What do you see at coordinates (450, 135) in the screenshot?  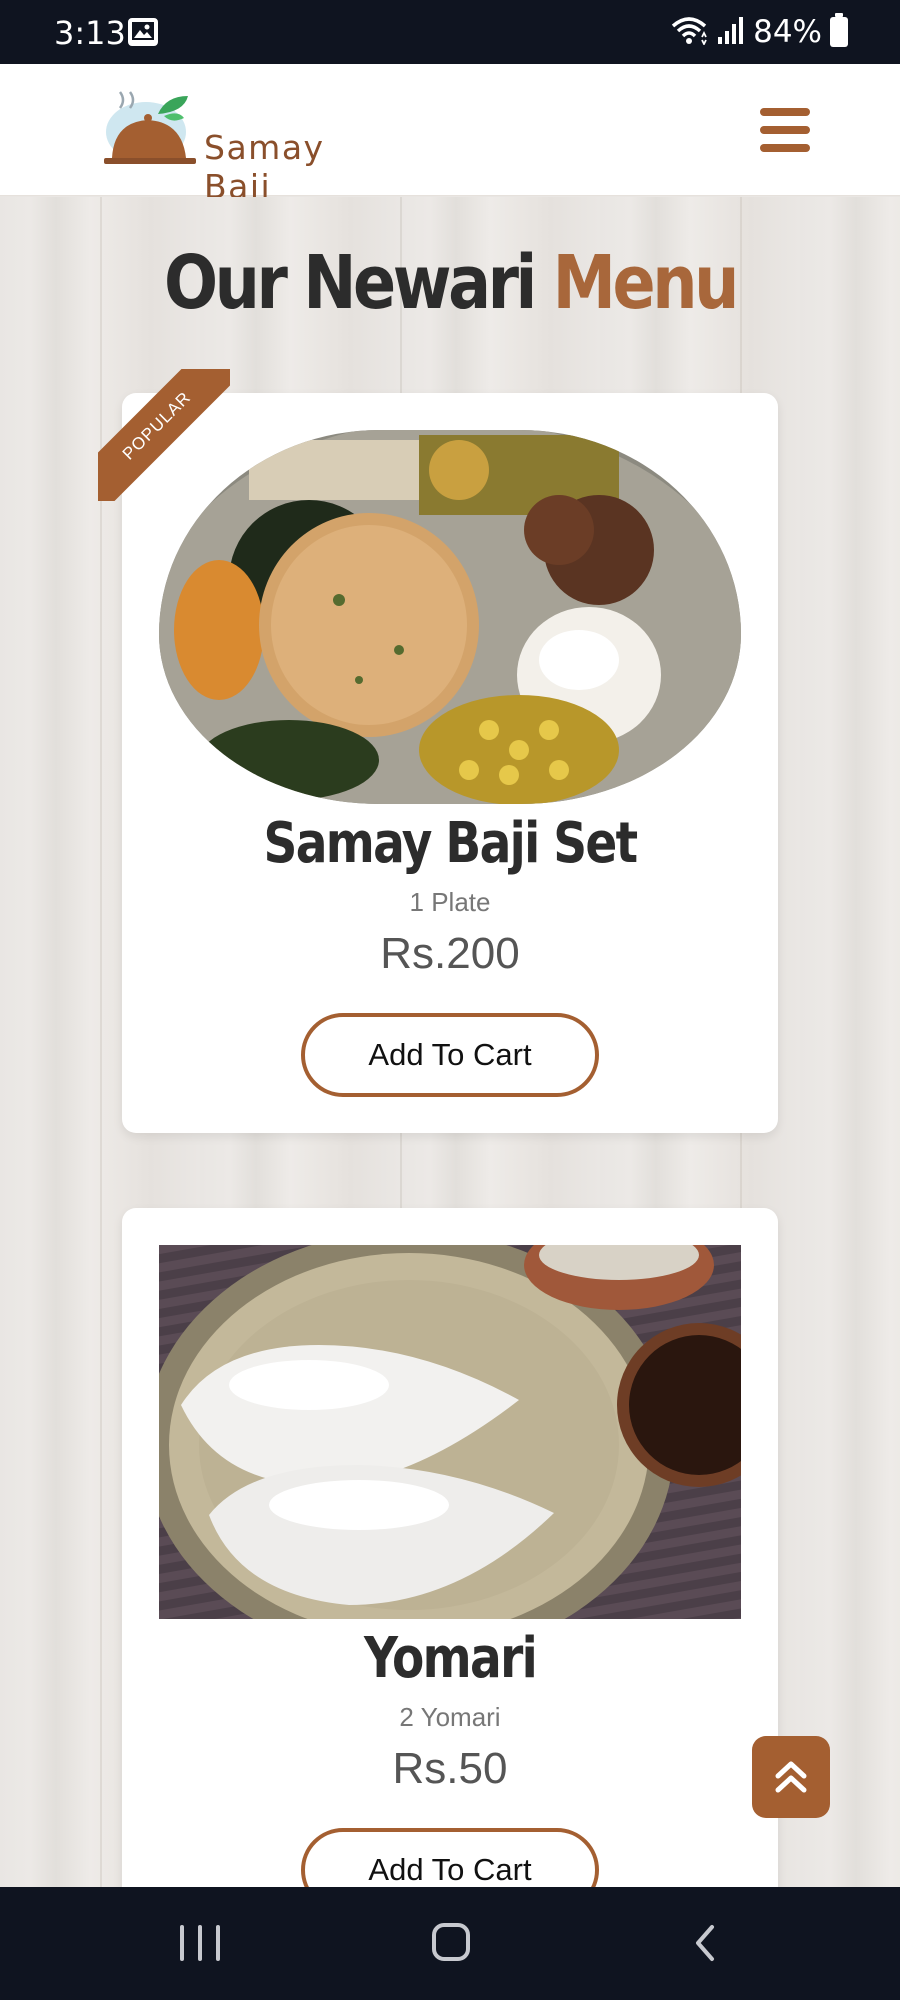 I see `site-header: Samay Baji` at bounding box center [450, 135].